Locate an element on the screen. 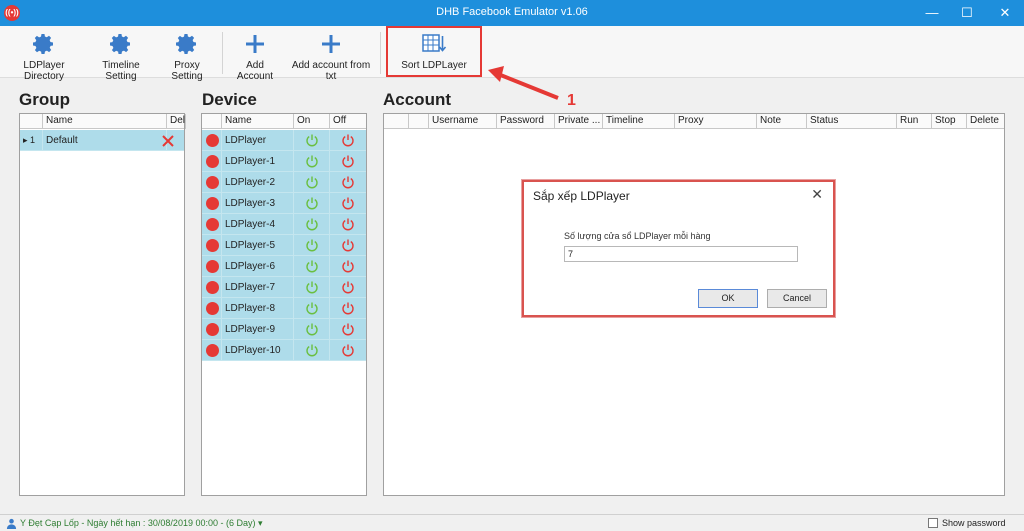 This screenshot has width=1024, height=531. show-password-label: Show password is located at coordinates (974, 523).